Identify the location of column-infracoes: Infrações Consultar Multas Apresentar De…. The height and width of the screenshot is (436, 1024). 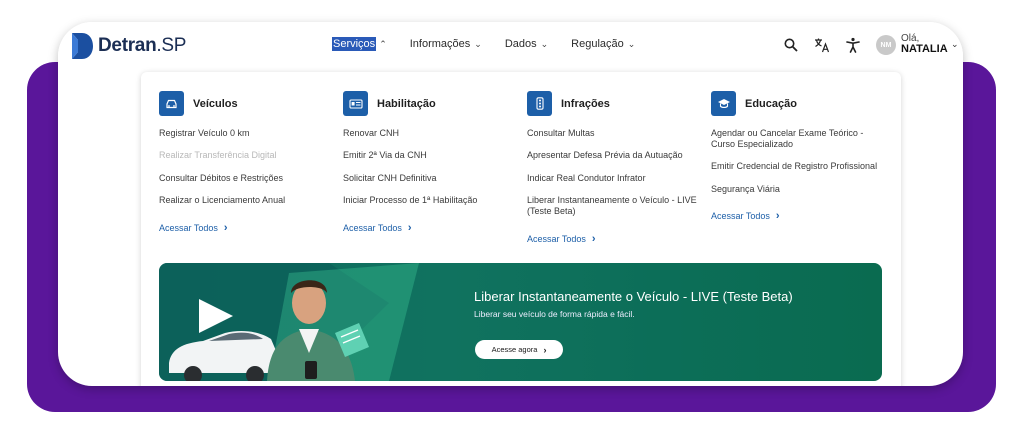
(616, 169).